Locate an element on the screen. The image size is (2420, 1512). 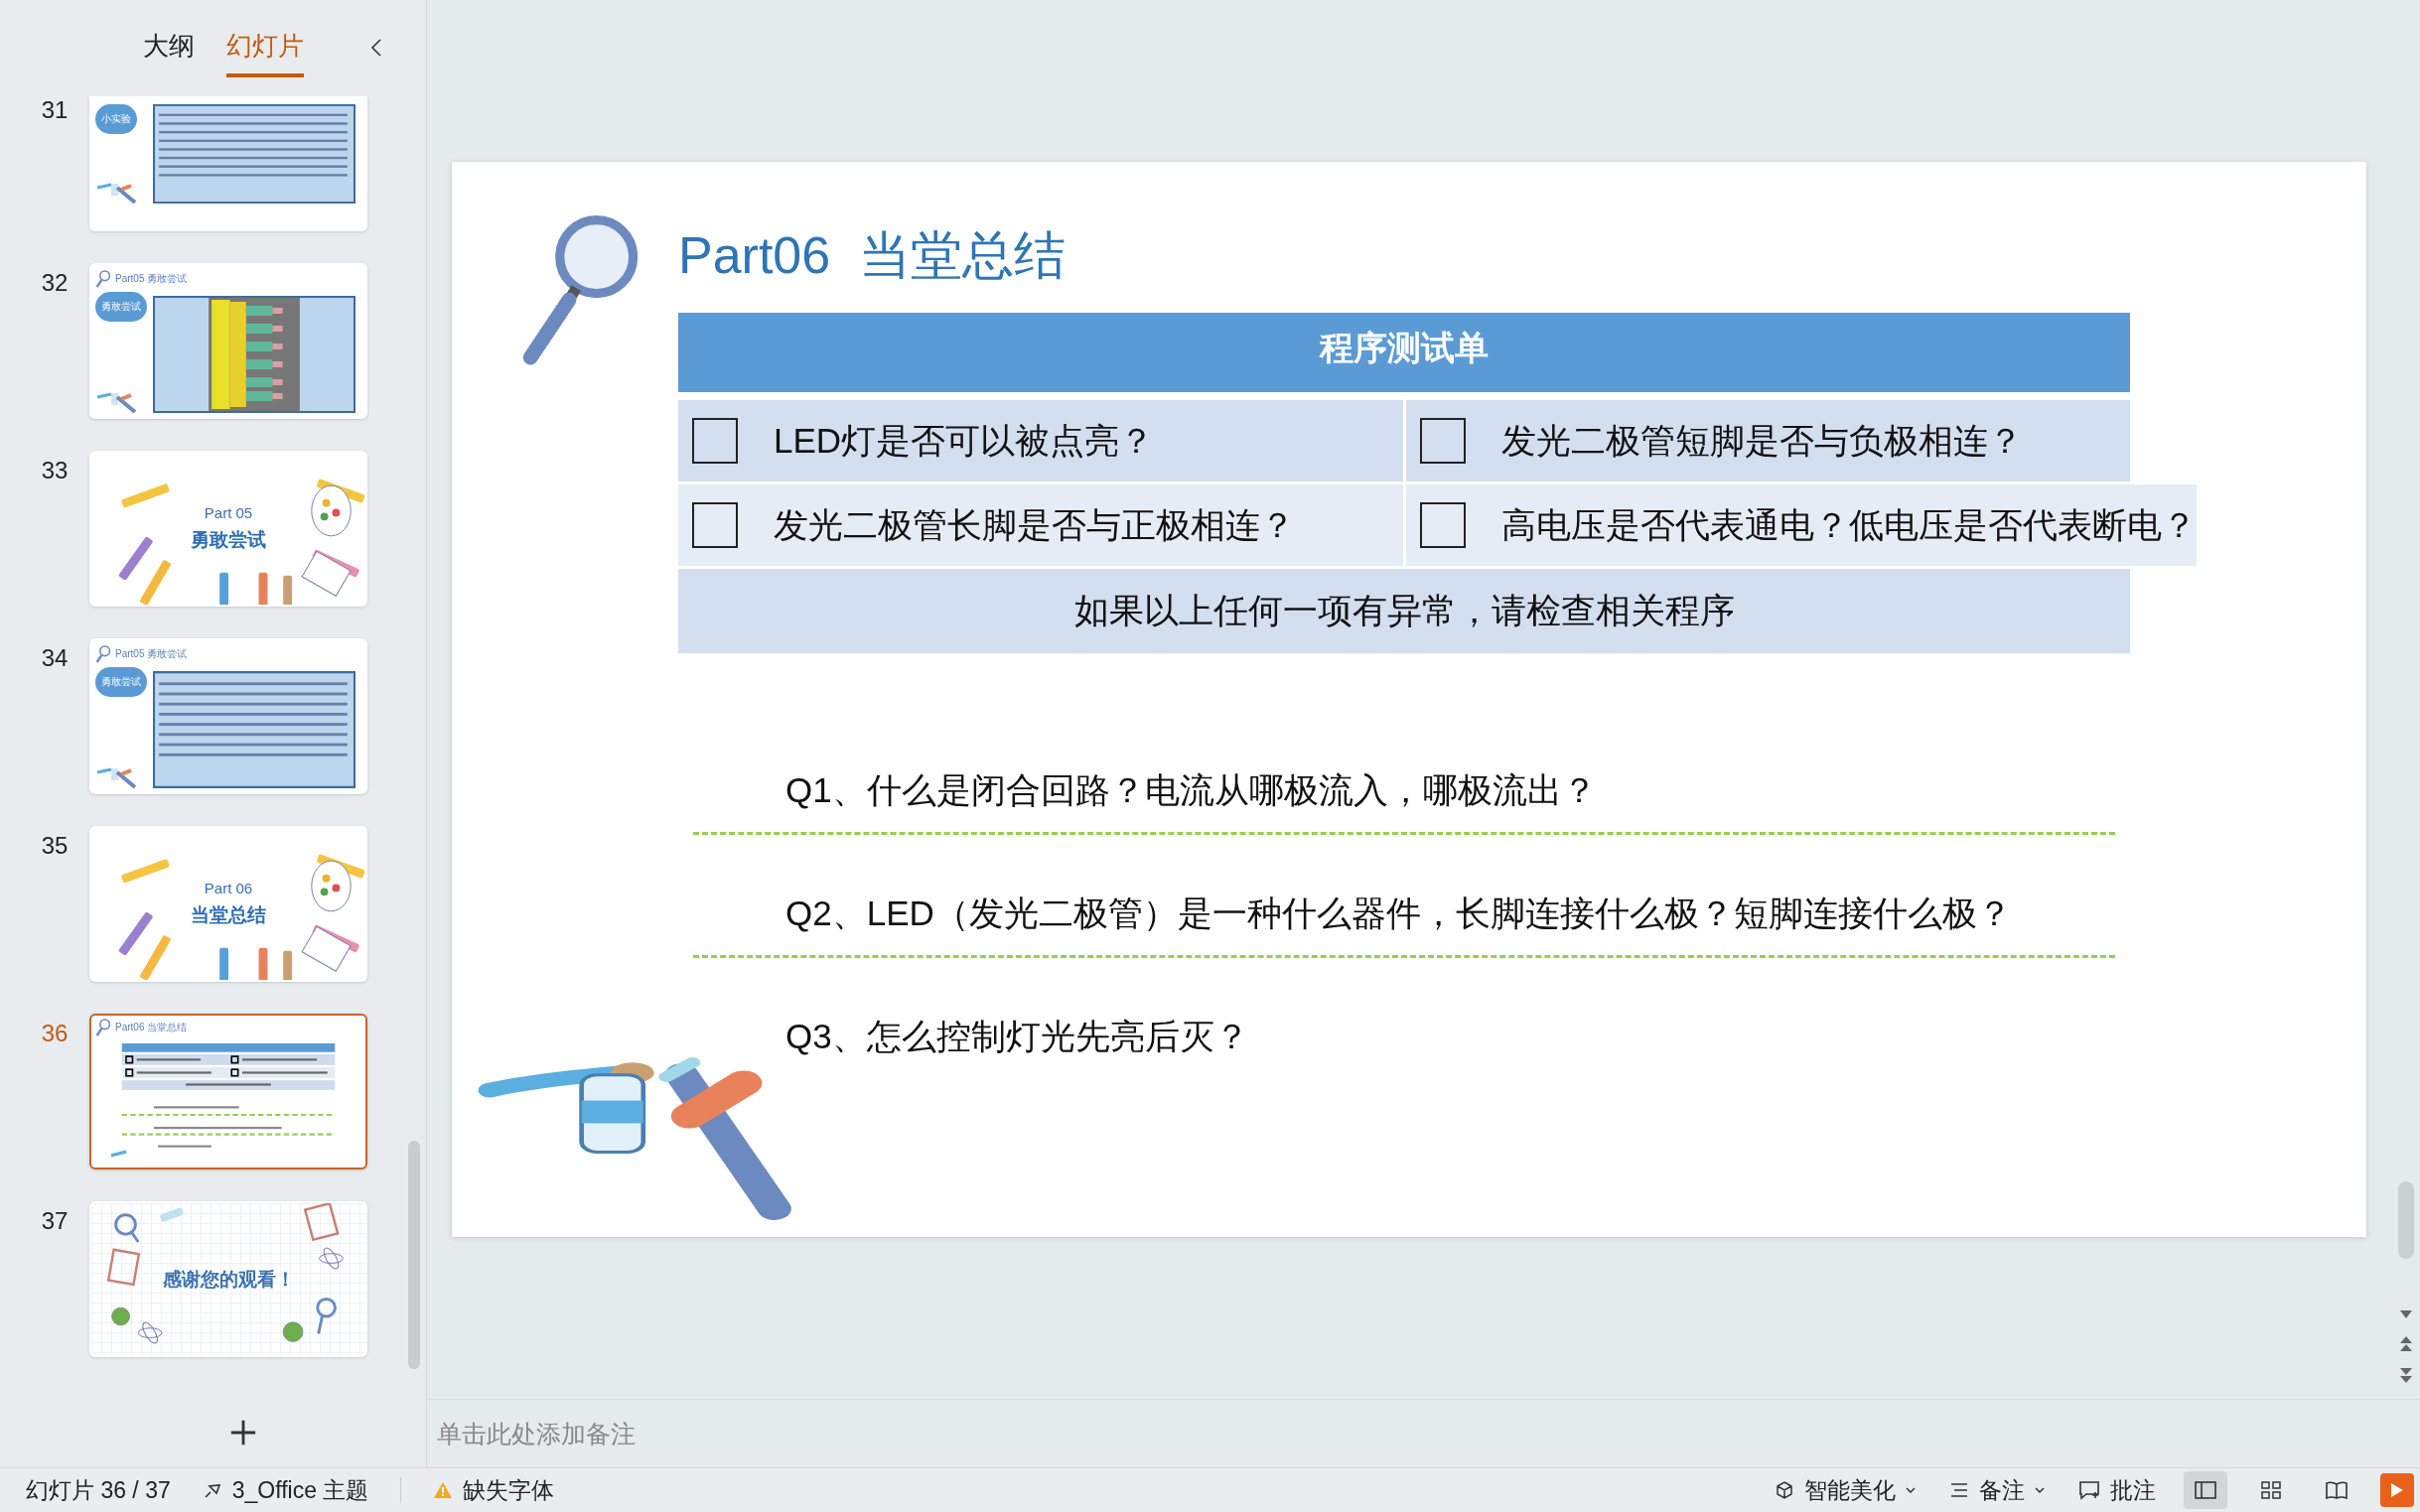
slide-number: 36 is located at coordinates (55, 1033).